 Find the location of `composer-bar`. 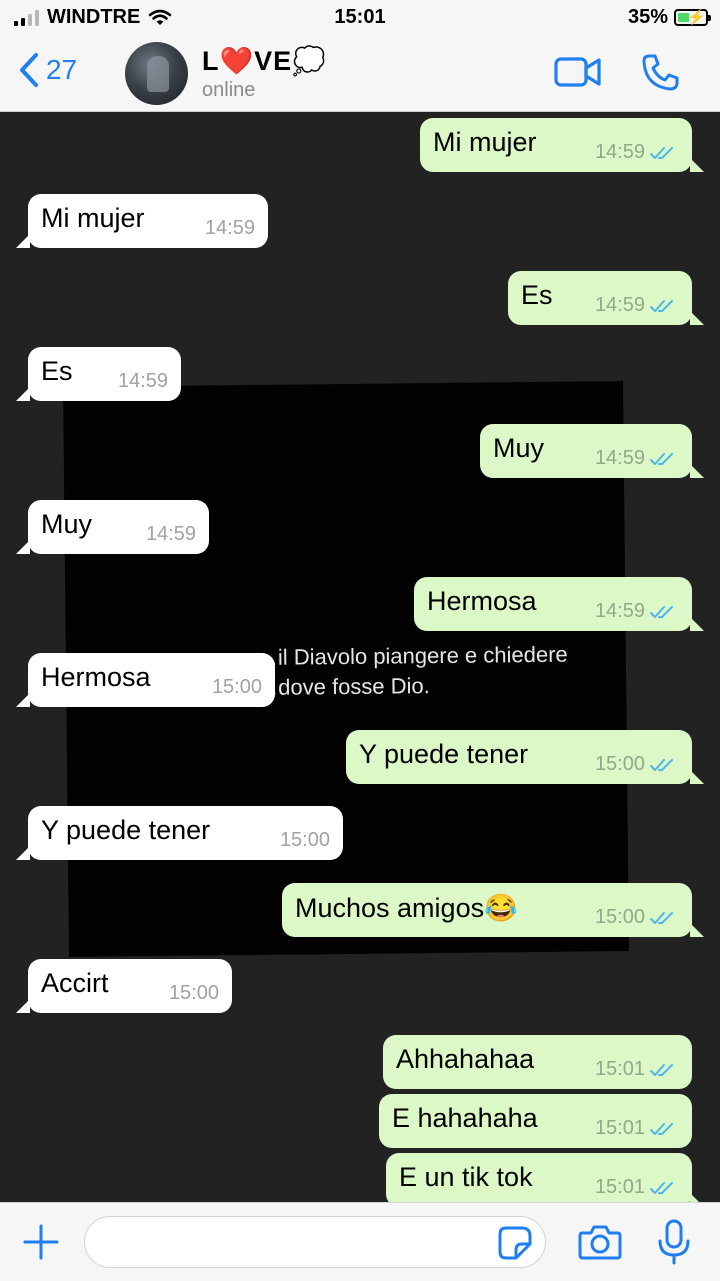

composer-bar is located at coordinates (360, 1241).